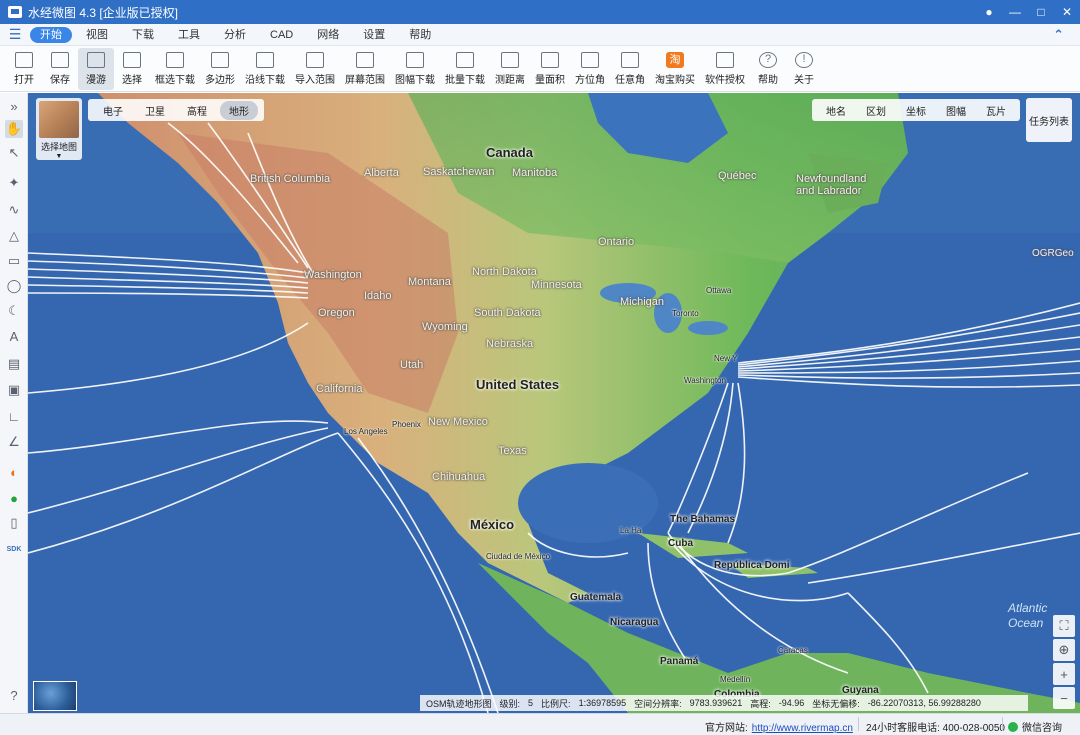 The width and height of the screenshot is (1080, 735). Describe the element at coordinates (1064, 698) in the screenshot. I see `zoom-out-button: −` at that location.